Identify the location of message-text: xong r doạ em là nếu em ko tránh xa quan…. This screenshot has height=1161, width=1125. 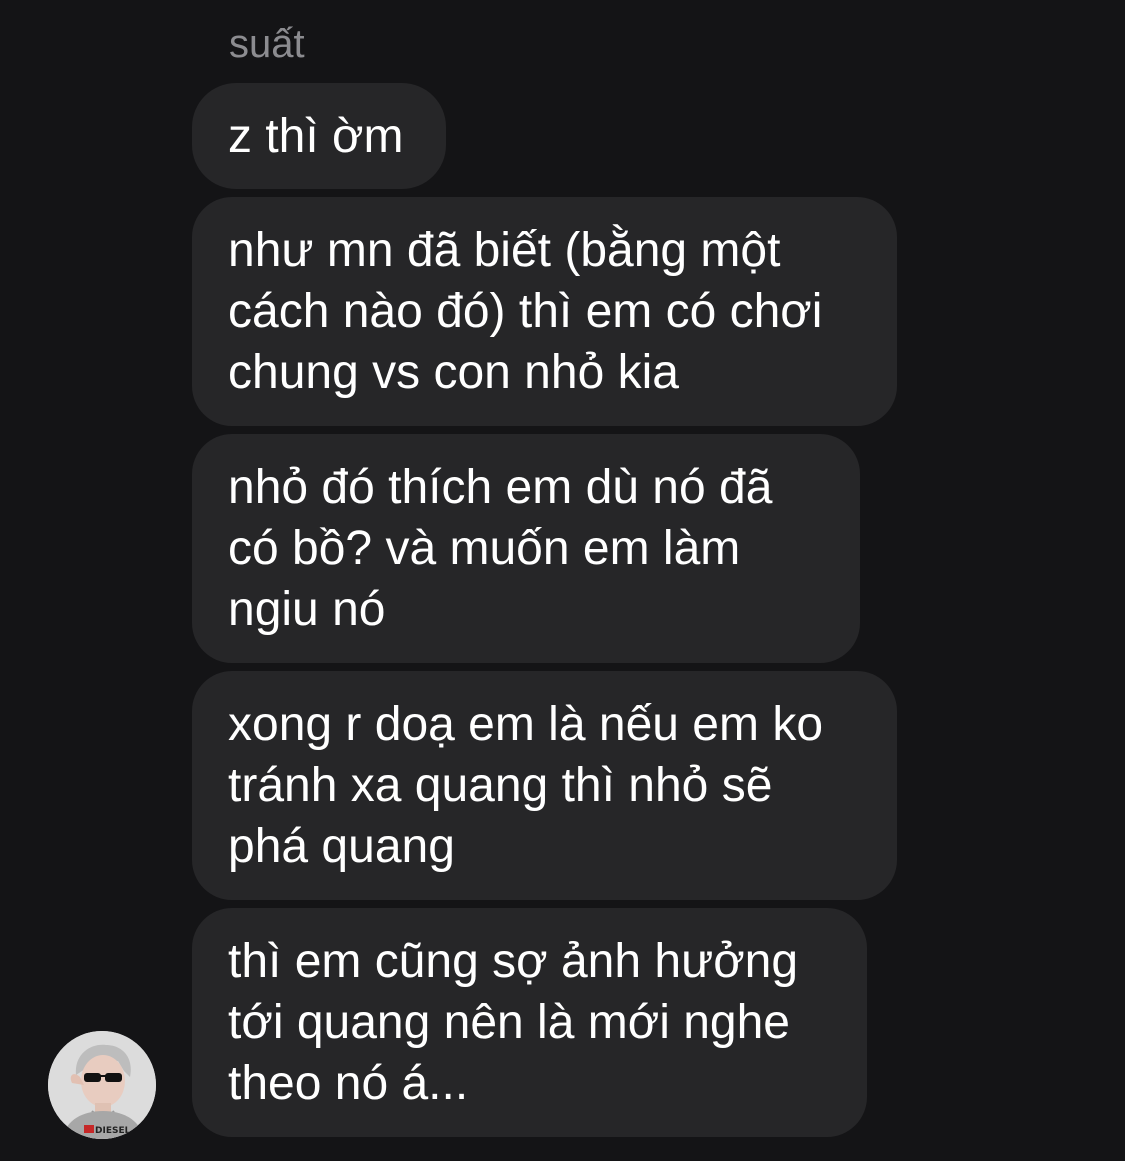
(526, 785).